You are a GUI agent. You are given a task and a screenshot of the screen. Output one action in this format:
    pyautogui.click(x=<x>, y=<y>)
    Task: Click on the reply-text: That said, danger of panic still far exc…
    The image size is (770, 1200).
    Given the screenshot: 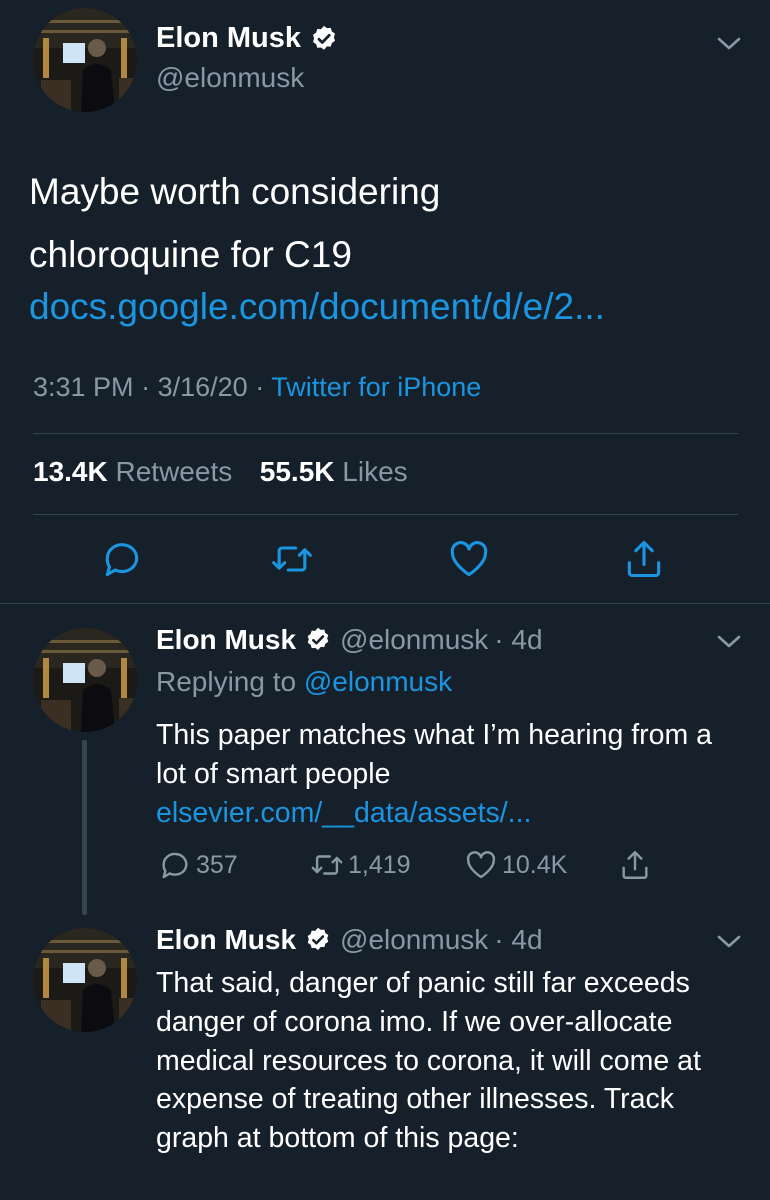 What is the action you would take?
    pyautogui.click(x=428, y=1061)
    